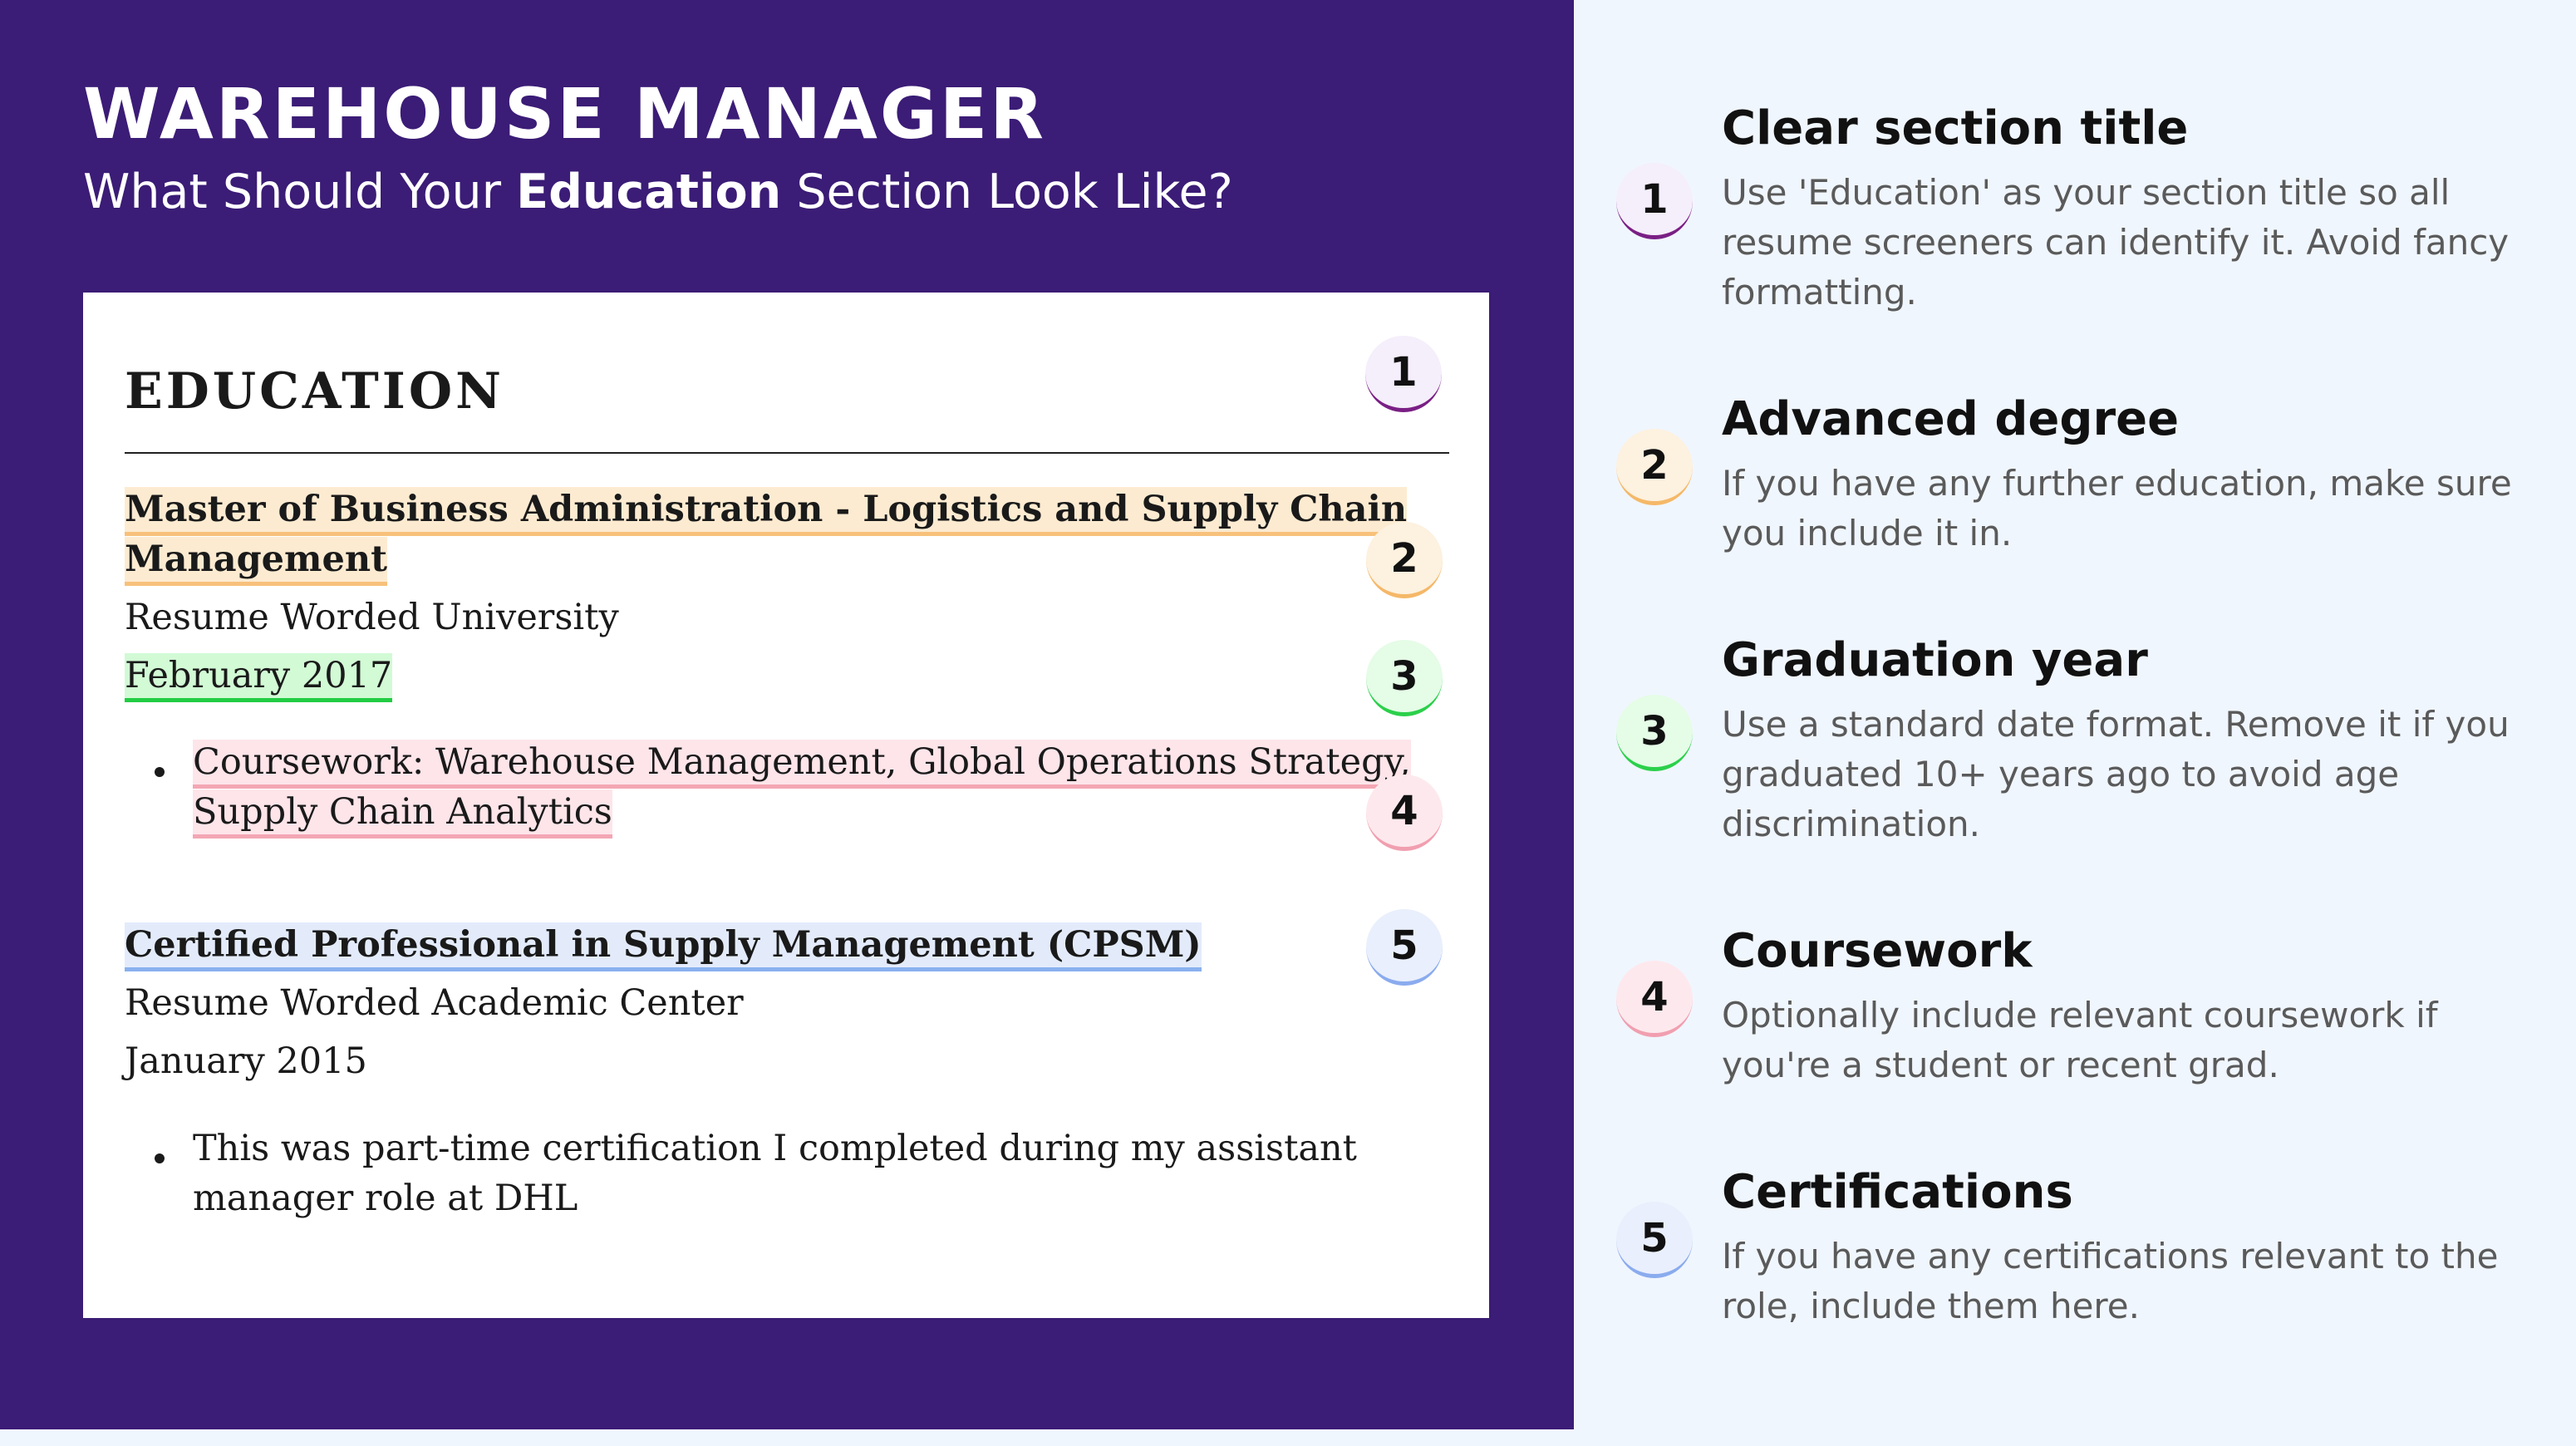 Image resolution: width=2576 pixels, height=1446 pixels. I want to click on badge-5: 5, so click(1404, 947).